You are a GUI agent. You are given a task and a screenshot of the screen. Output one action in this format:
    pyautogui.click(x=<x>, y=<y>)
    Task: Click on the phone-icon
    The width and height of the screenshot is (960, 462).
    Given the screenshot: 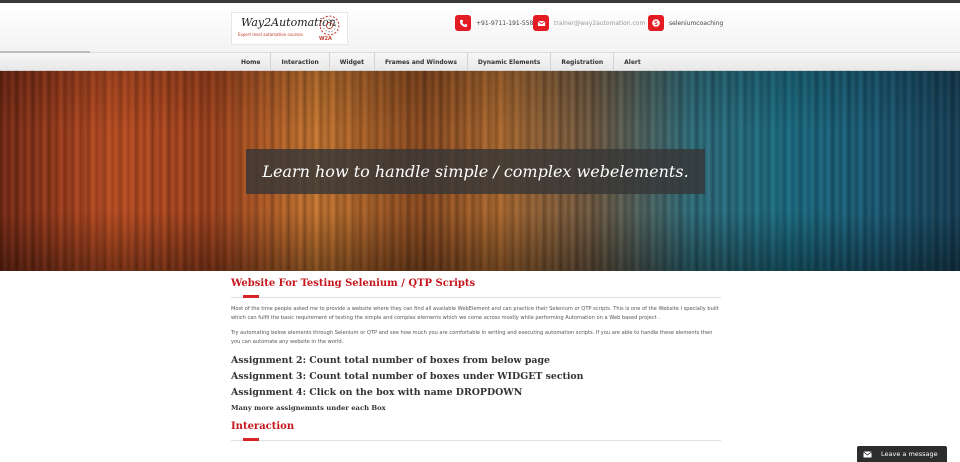 What is the action you would take?
    pyautogui.click(x=463, y=23)
    